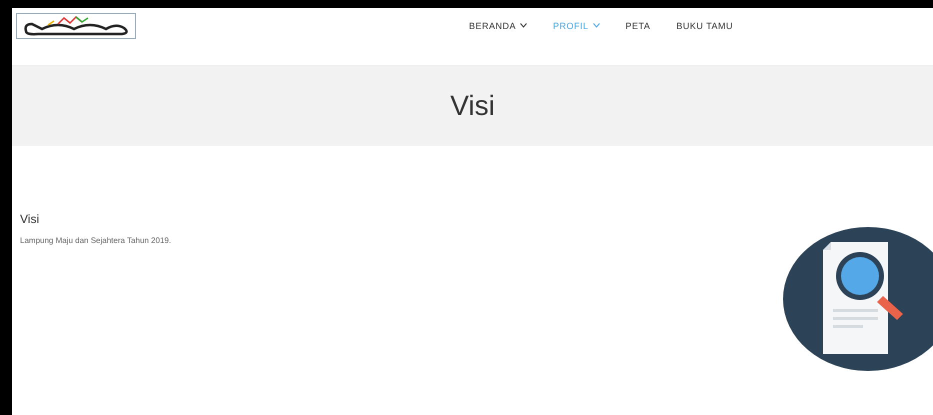  Describe the element at coordinates (30, 219) in the screenshot. I see `section-heading: Visi` at that location.